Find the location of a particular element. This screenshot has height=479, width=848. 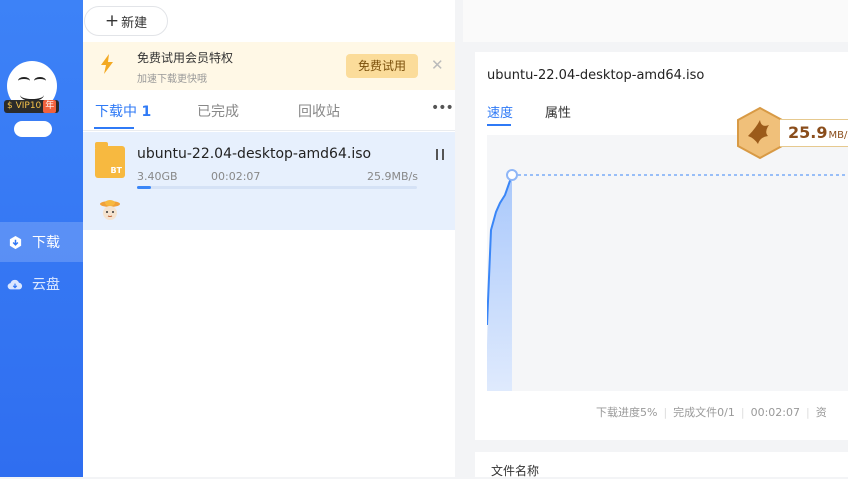

tab-properties: 属性 is located at coordinates (558, 111).